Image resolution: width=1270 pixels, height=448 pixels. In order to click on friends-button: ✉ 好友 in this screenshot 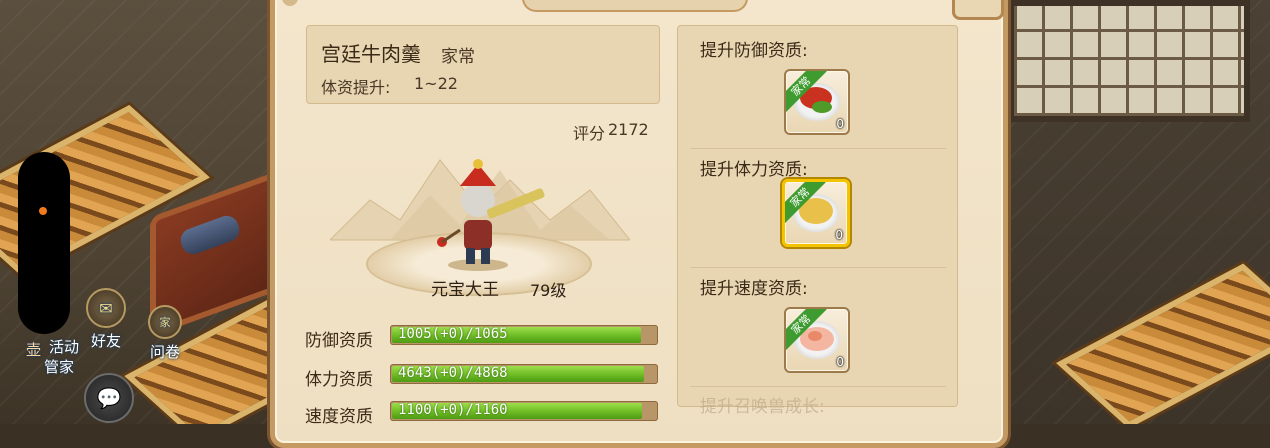, I will do `click(106, 319)`.